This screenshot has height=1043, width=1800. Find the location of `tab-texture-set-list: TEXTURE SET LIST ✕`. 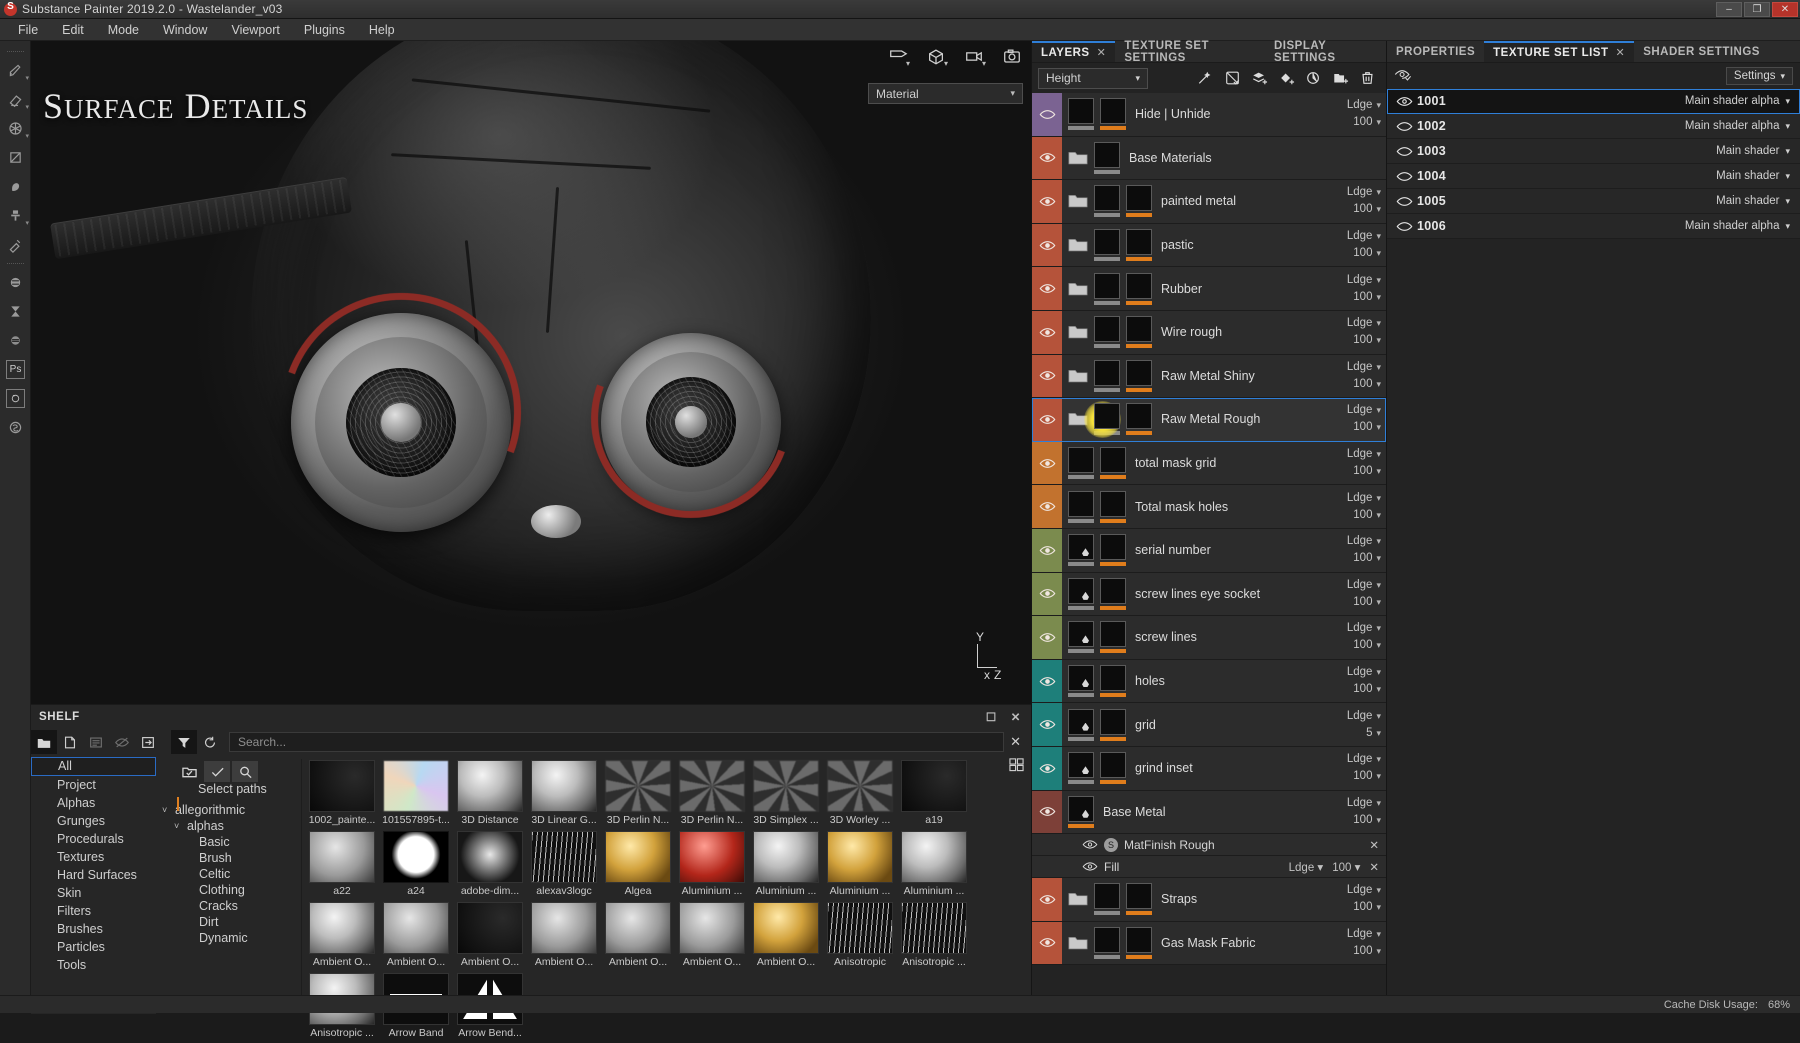

tab-texture-set-list: TEXTURE SET LIST ✕ is located at coordinates (1559, 51).